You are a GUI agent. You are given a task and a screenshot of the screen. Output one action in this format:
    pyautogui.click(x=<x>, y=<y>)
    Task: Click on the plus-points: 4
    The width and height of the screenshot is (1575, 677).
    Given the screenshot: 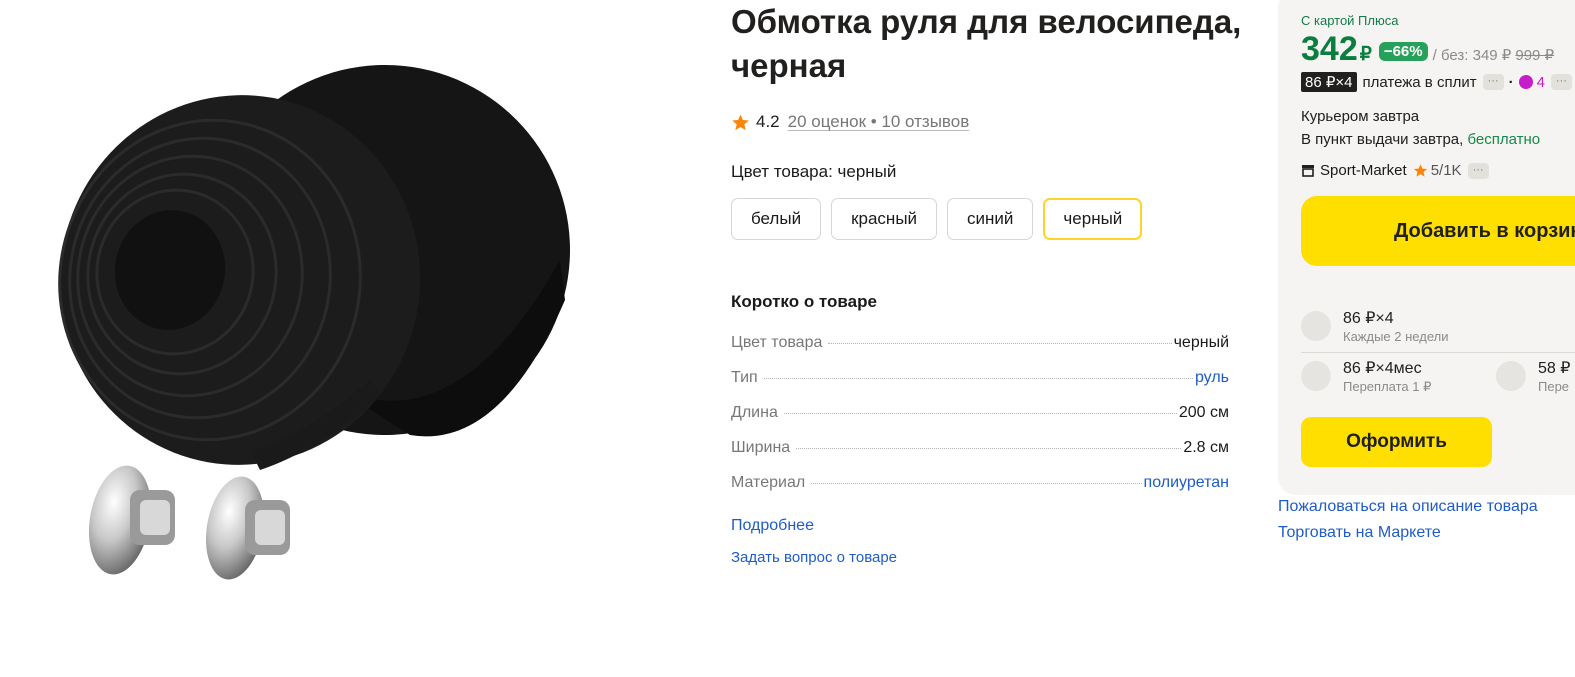 What is the action you would take?
    pyautogui.click(x=1540, y=82)
    